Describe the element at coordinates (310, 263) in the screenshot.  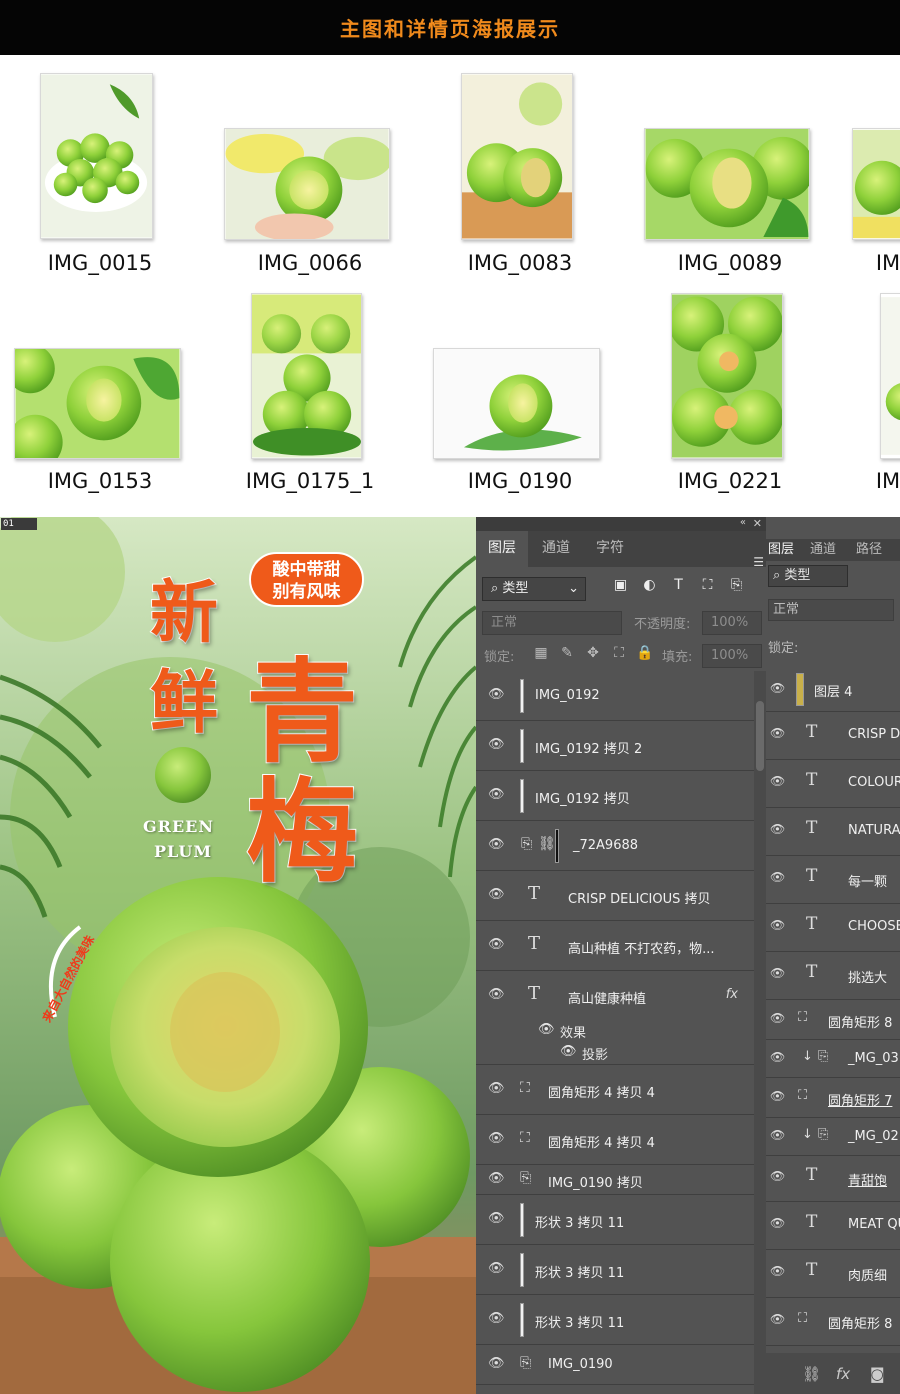
I see `file-name-label: IMG_0066` at that location.